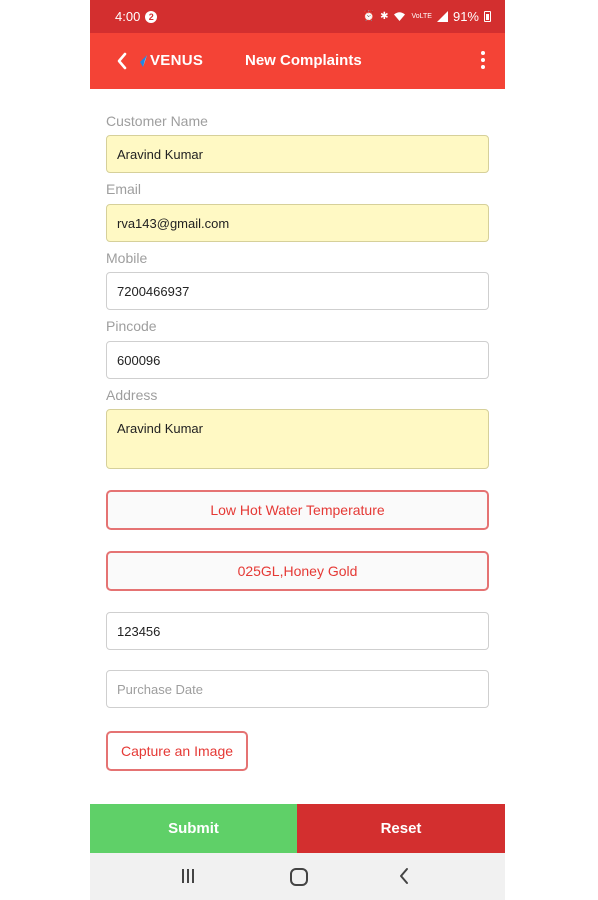  Describe the element at coordinates (128, 16) in the screenshot. I see `status-time: 4:00` at that location.